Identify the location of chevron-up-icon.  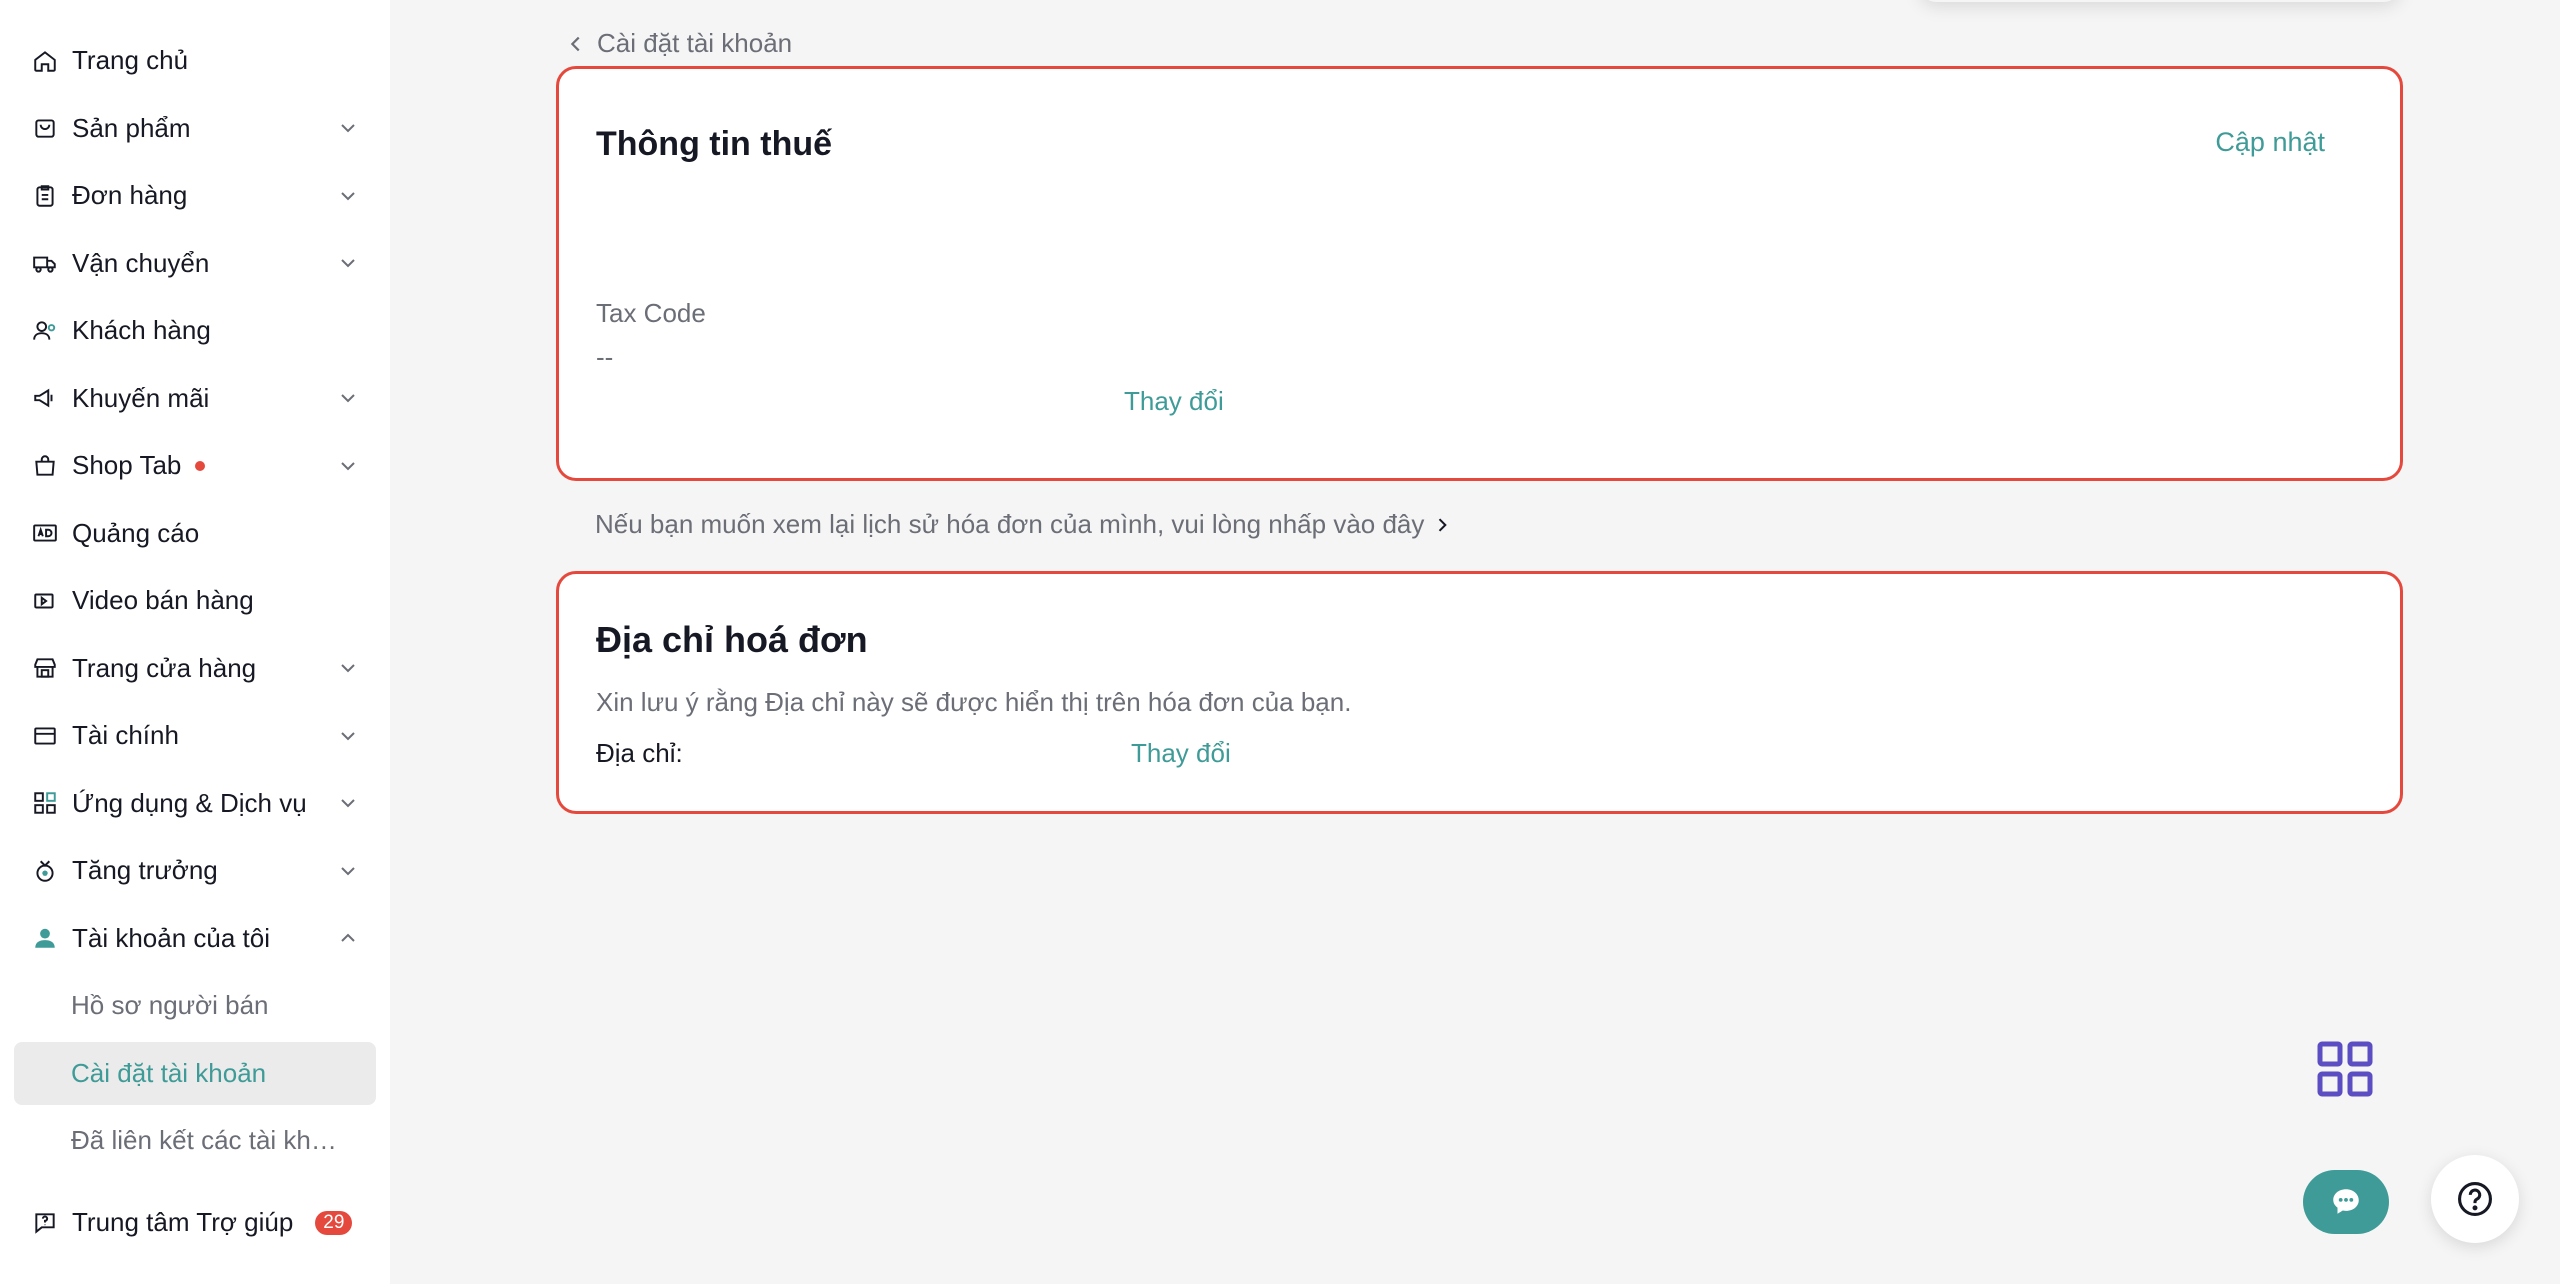
(348, 937).